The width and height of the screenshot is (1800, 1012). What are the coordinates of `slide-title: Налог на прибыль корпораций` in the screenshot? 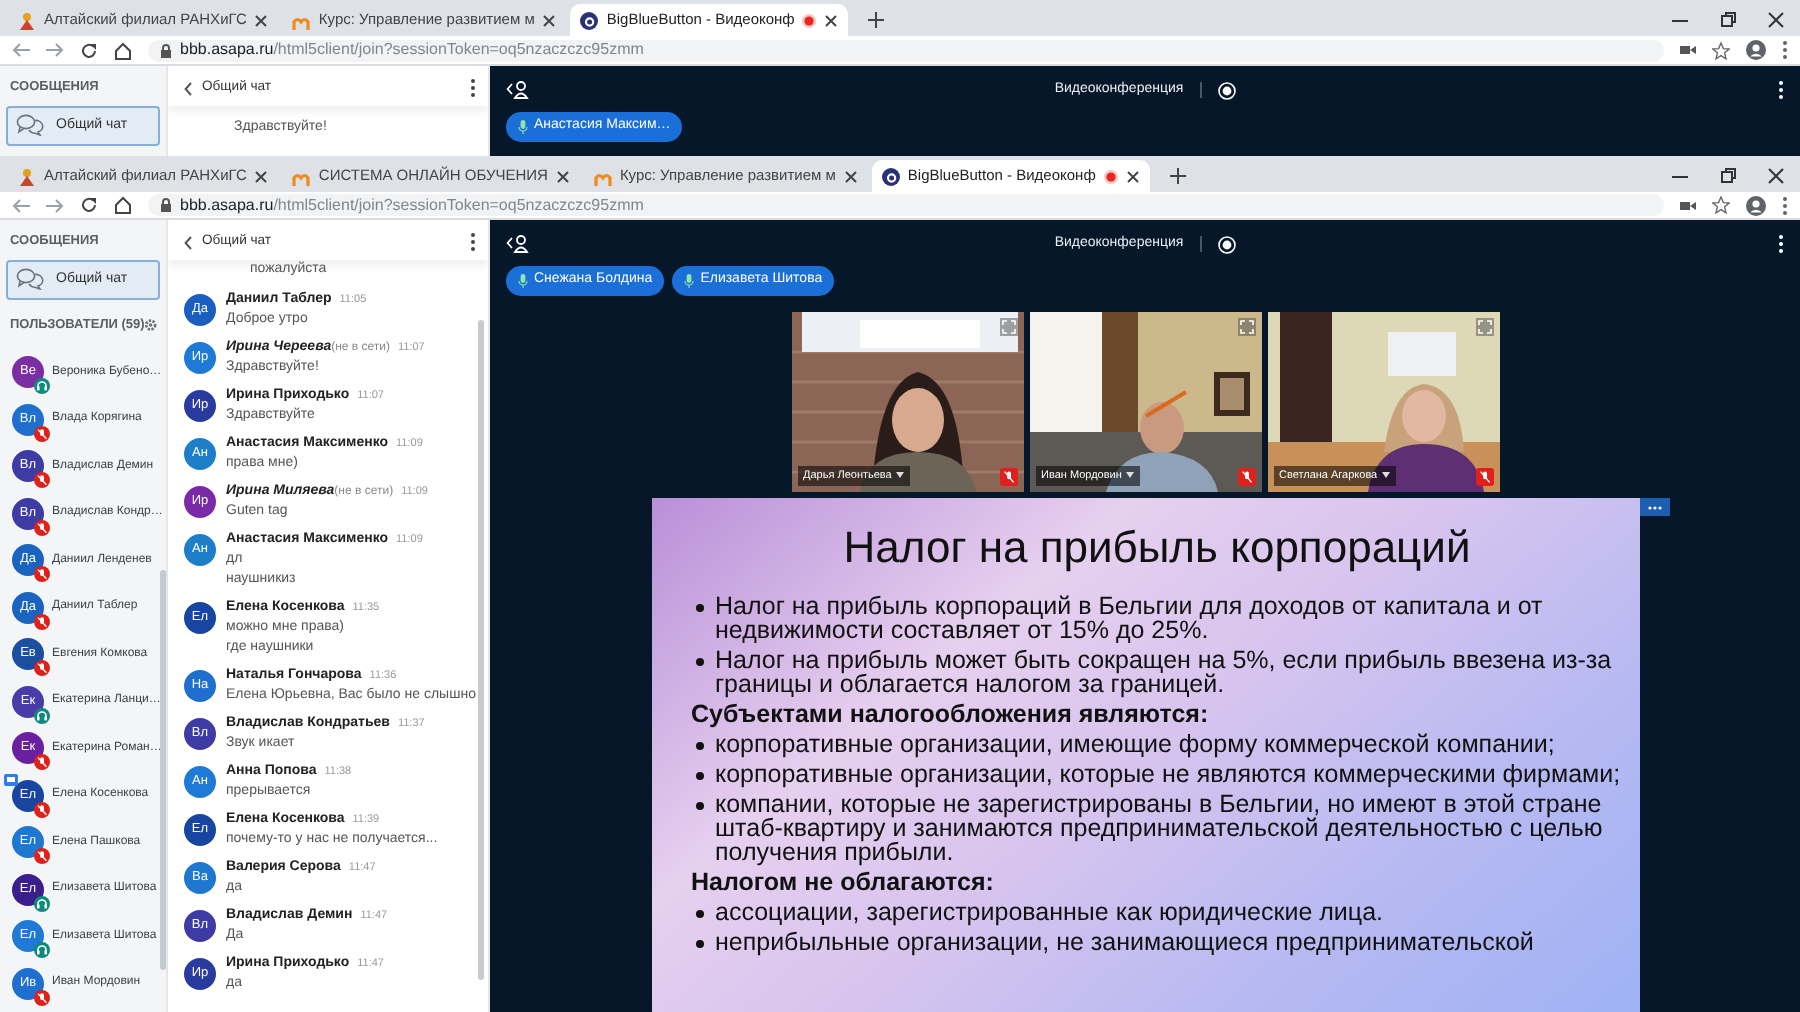 It's located at (1157, 548).